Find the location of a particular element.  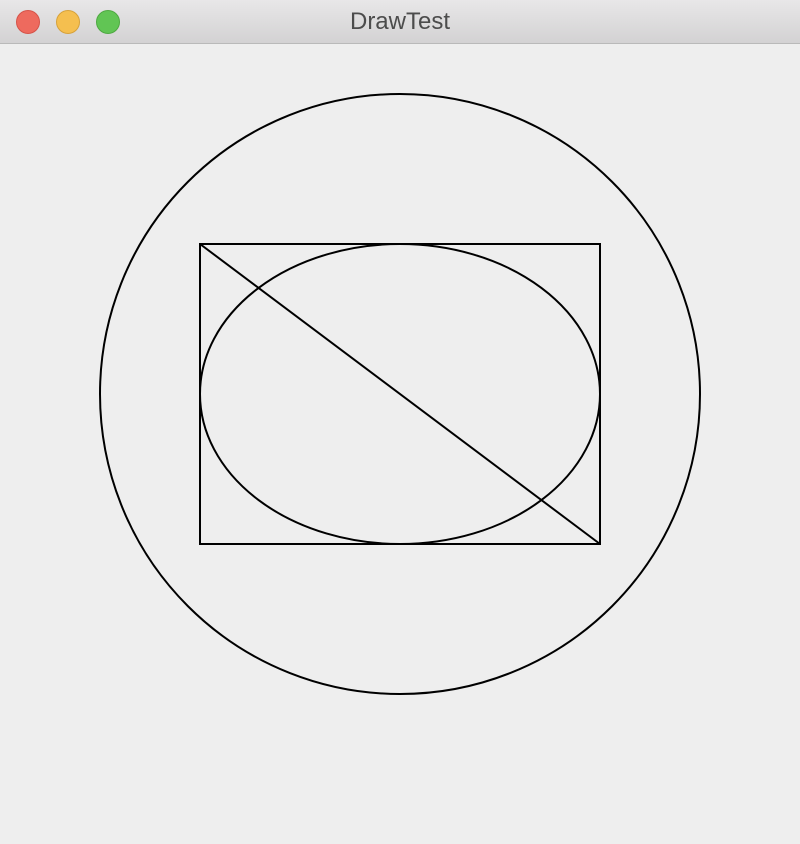

window-title: DrawTest is located at coordinates (400, 21).